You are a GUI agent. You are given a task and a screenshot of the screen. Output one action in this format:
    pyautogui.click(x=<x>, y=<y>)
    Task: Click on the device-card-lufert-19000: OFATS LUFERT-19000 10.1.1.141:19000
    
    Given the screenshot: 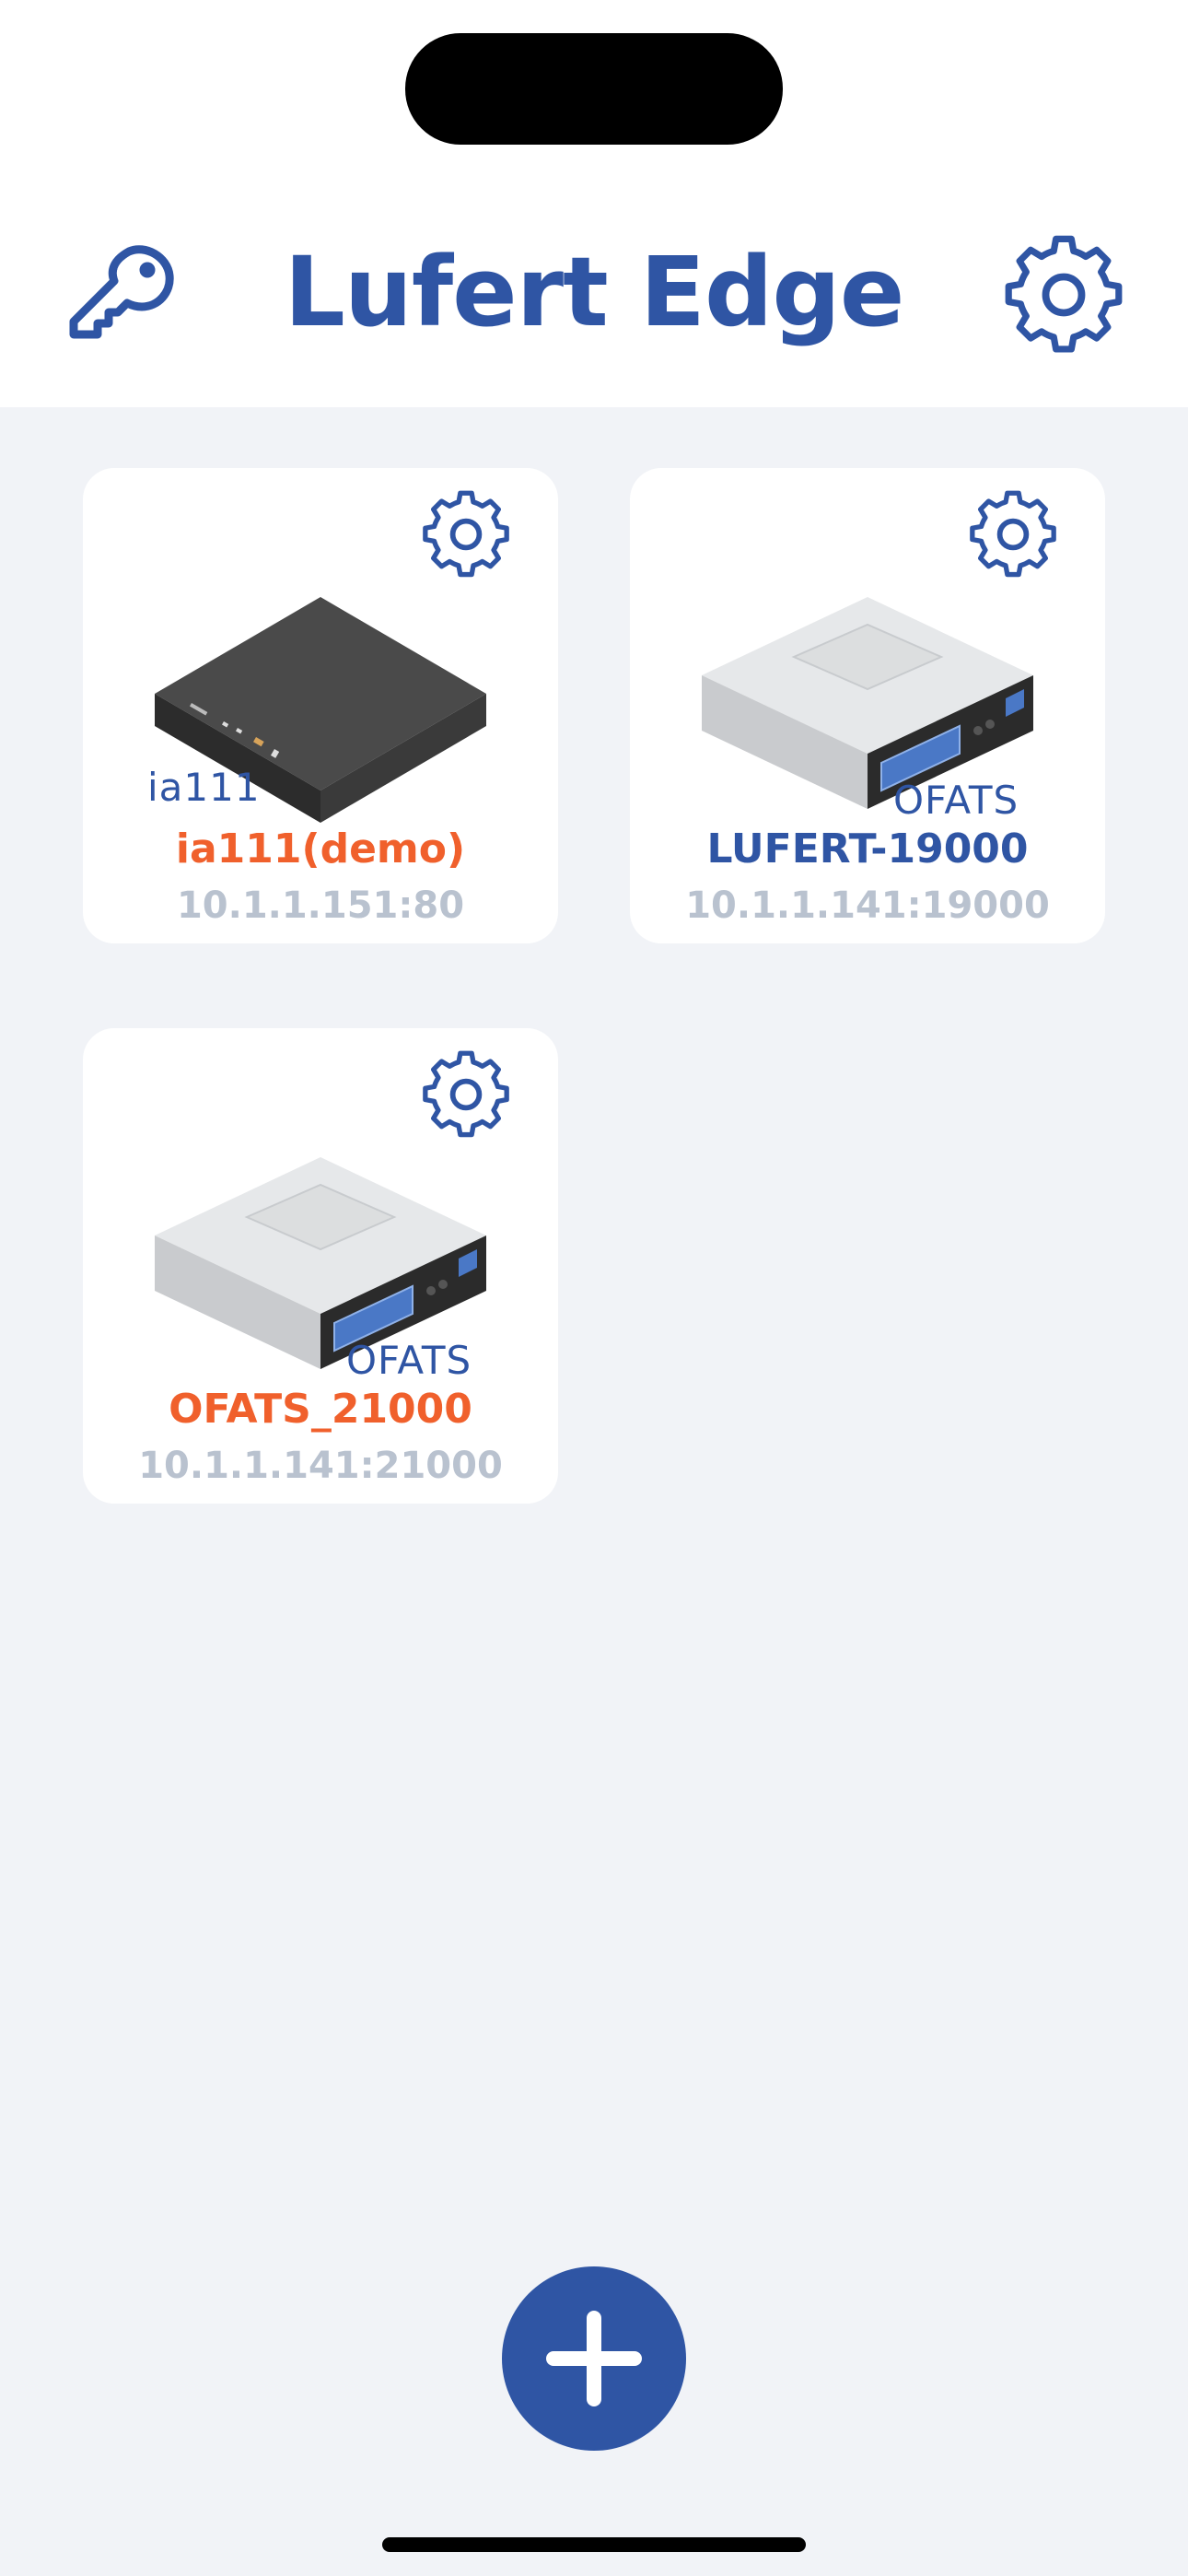 What is the action you would take?
    pyautogui.click(x=867, y=705)
    